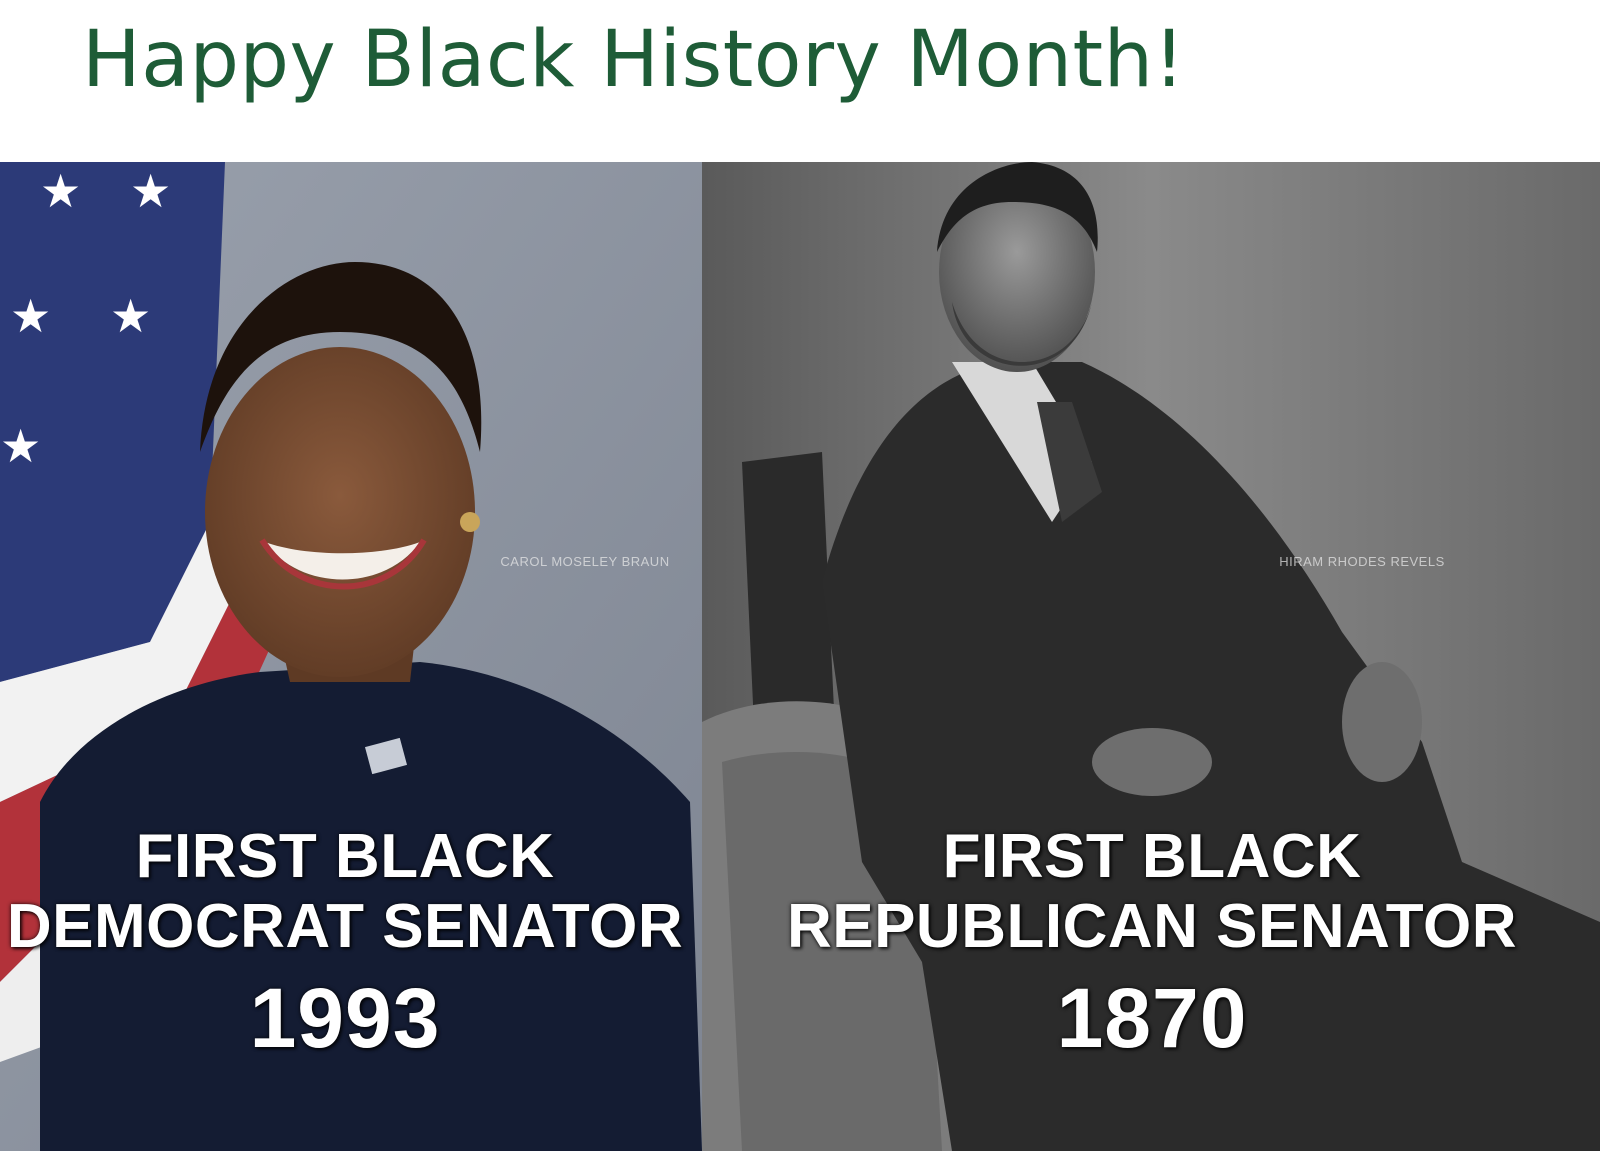  I want to click on left-name-watermark: CAROL MOSELEY BRAUN, so click(585, 561).